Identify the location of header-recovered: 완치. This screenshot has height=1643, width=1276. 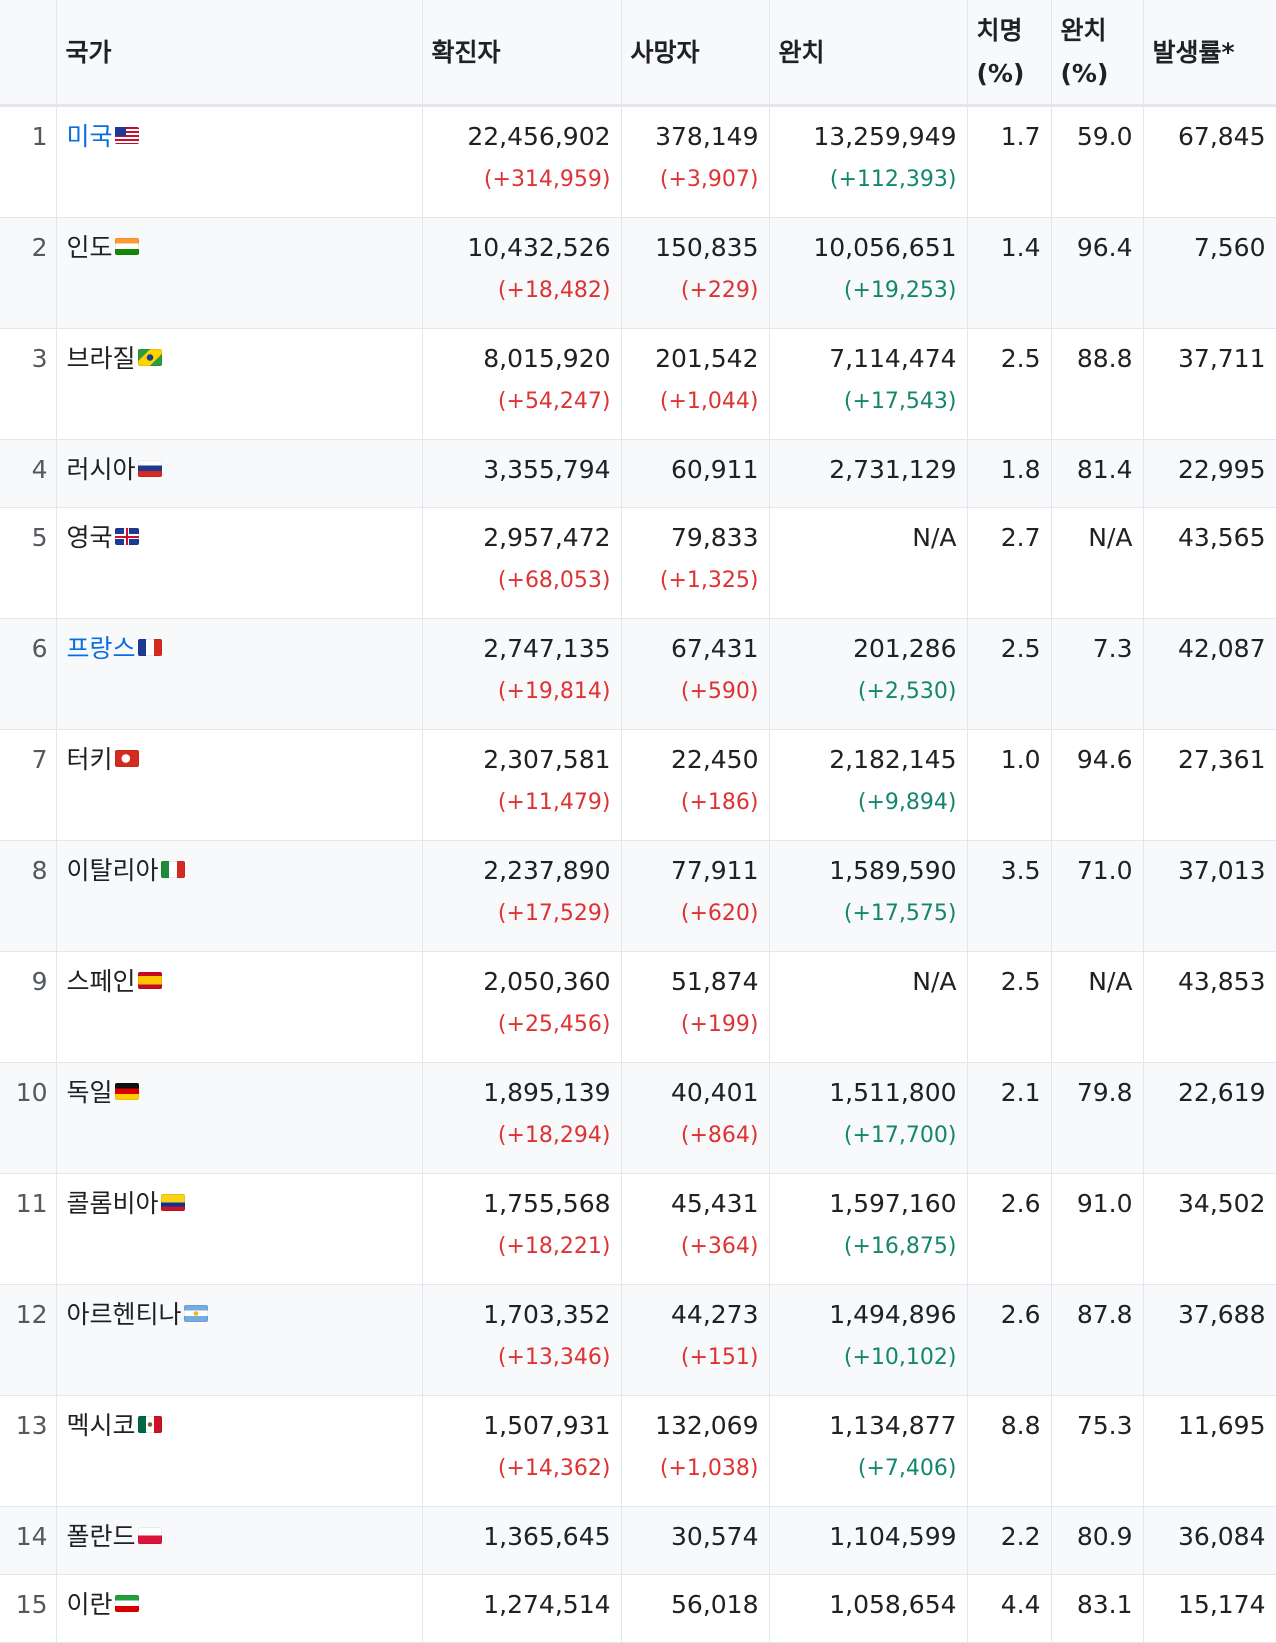
(868, 53).